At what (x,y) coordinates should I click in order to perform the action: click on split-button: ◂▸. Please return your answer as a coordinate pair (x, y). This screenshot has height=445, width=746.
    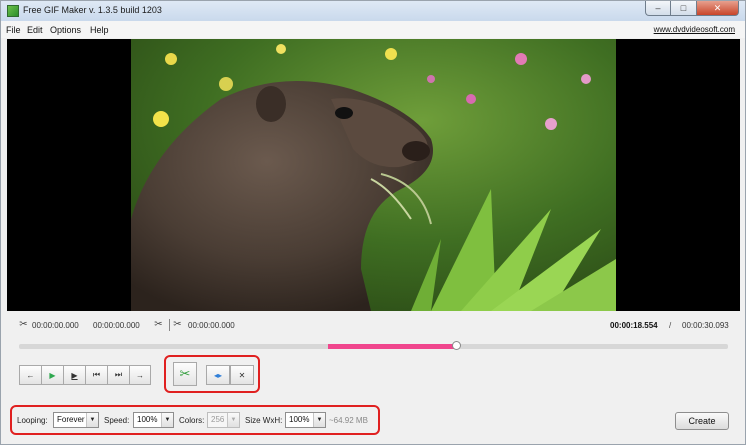
    Looking at the image, I should click on (218, 375).